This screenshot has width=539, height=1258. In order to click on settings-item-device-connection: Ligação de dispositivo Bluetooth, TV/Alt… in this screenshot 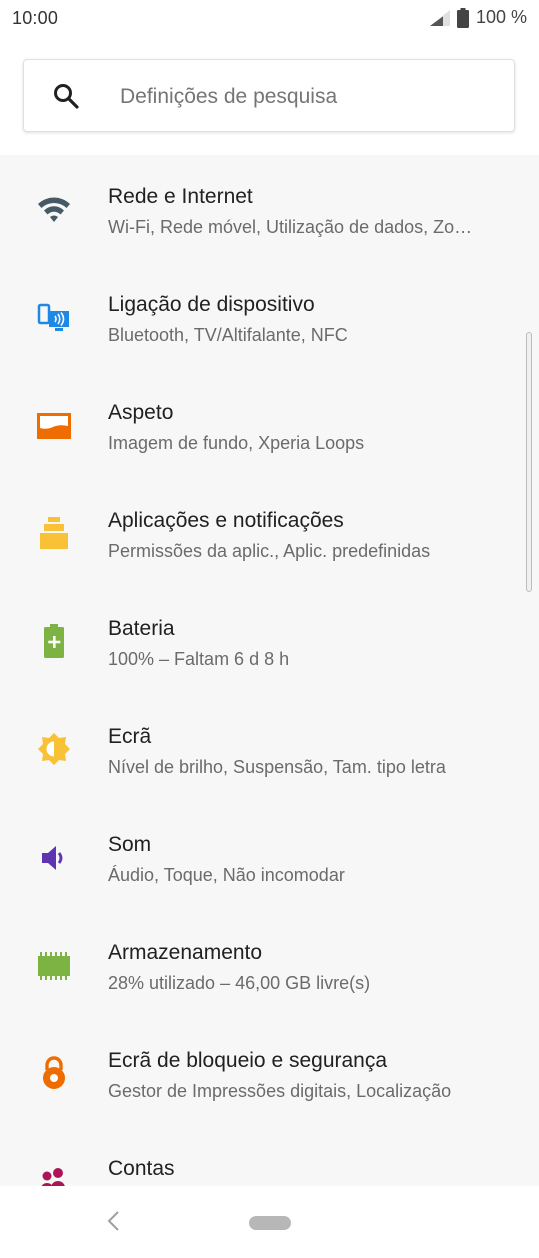, I will do `click(269, 317)`.